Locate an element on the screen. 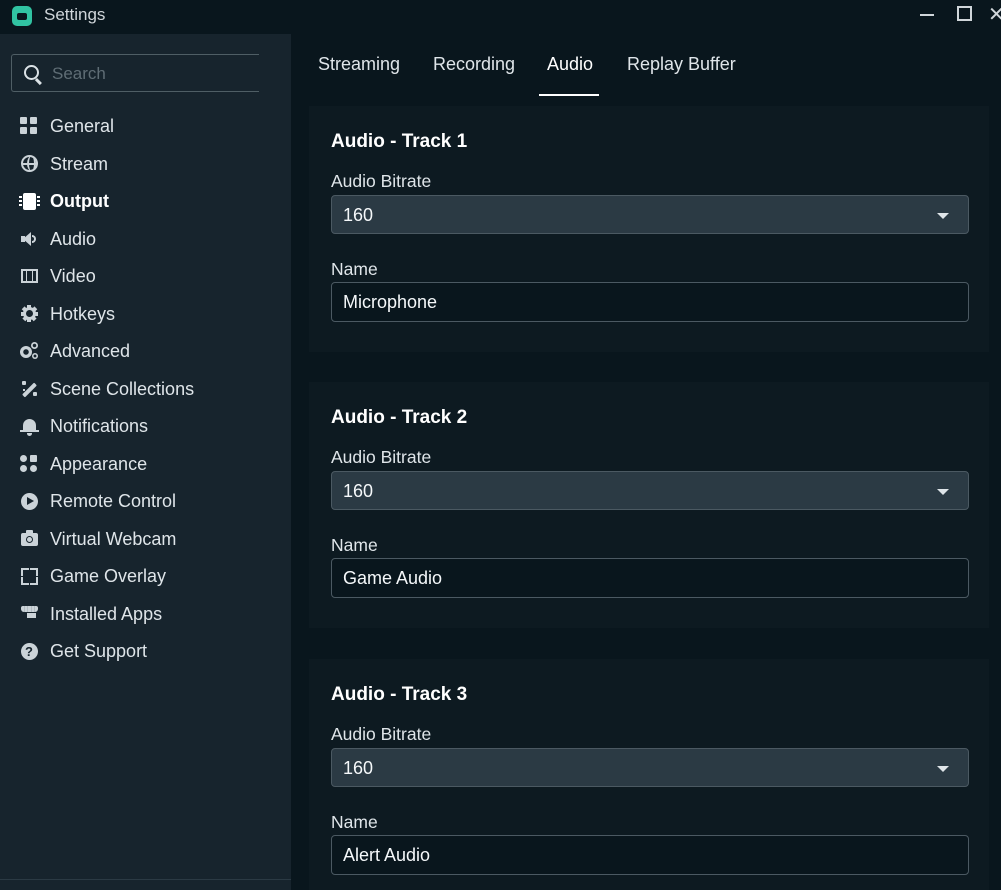 This screenshot has height=890, width=1001. sidebar-item-notifications: Notifications is located at coordinates (145, 427).